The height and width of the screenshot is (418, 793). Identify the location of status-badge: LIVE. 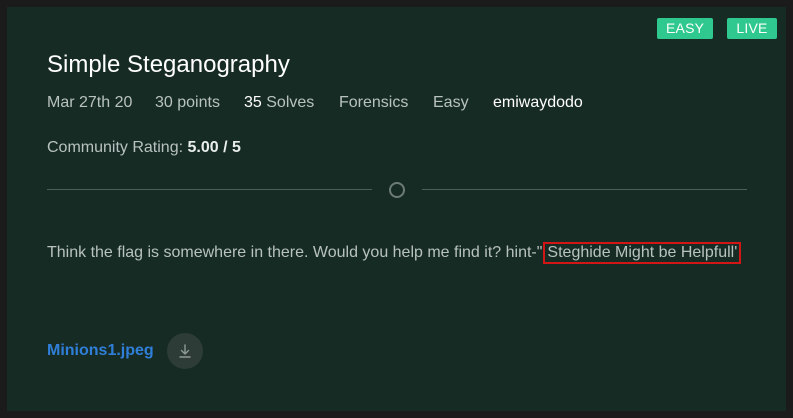
(752, 28).